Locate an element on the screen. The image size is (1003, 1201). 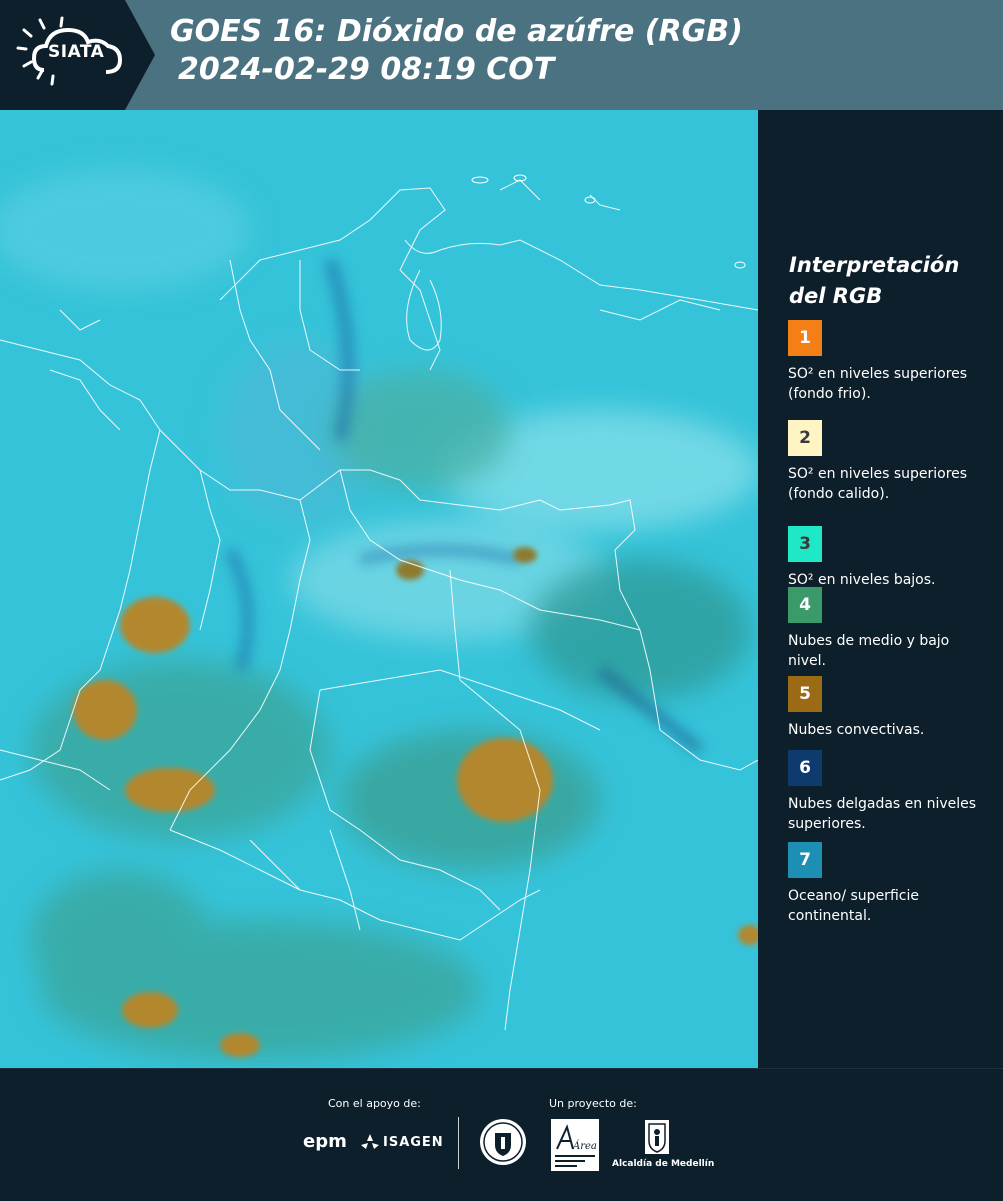
siata-logo: SIATA is located at coordinates (77, 55).